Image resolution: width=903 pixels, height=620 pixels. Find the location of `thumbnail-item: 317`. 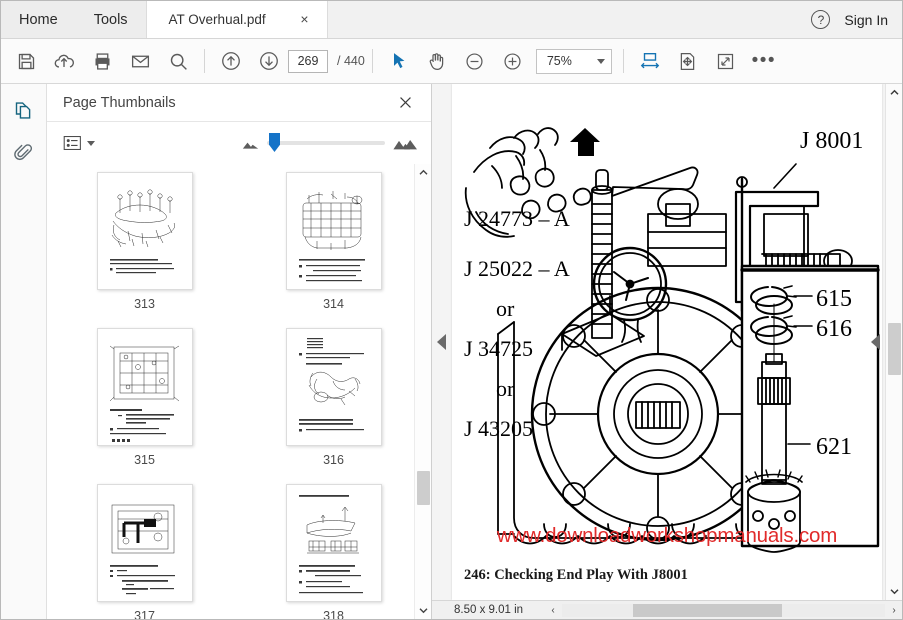

thumbnail-item: 317 is located at coordinates (144, 551).